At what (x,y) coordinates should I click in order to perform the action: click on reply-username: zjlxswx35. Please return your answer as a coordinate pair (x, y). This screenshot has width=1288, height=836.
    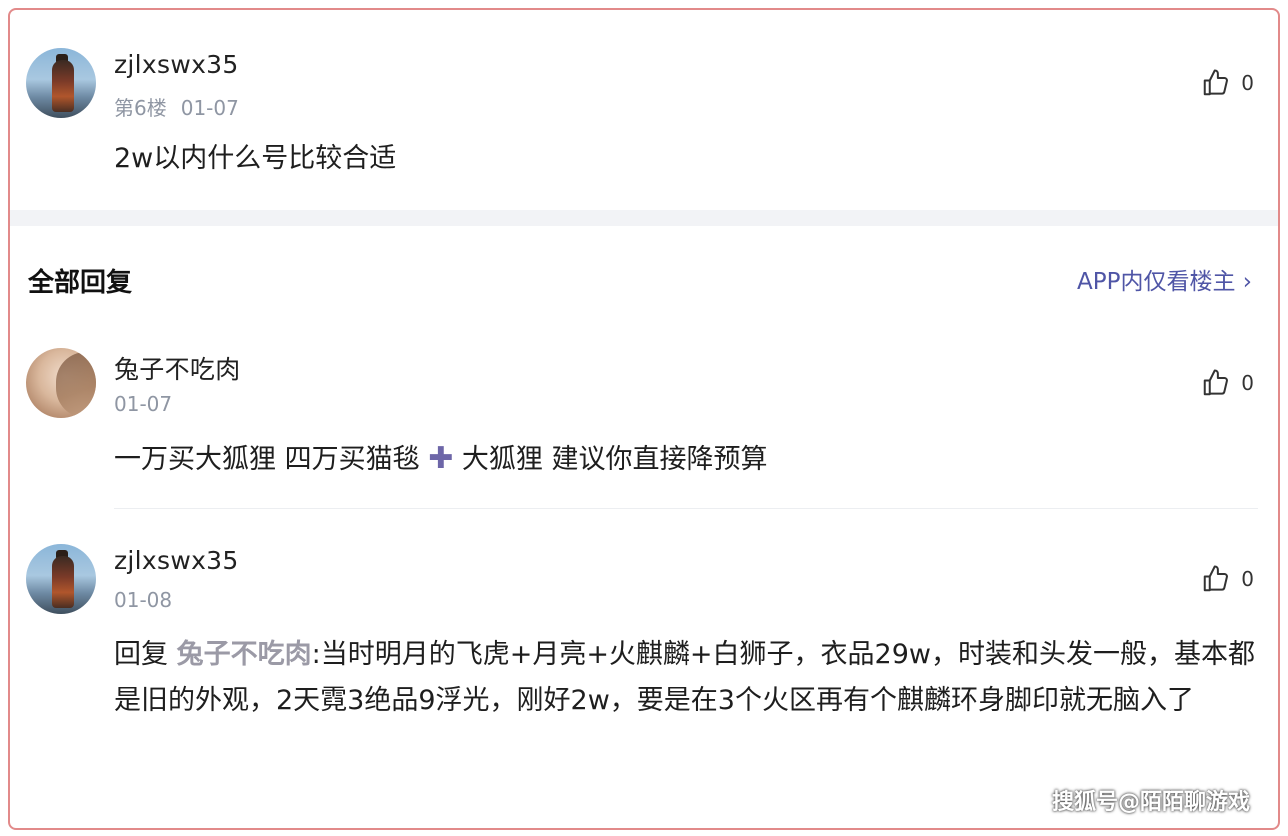
    Looking at the image, I should click on (176, 560).